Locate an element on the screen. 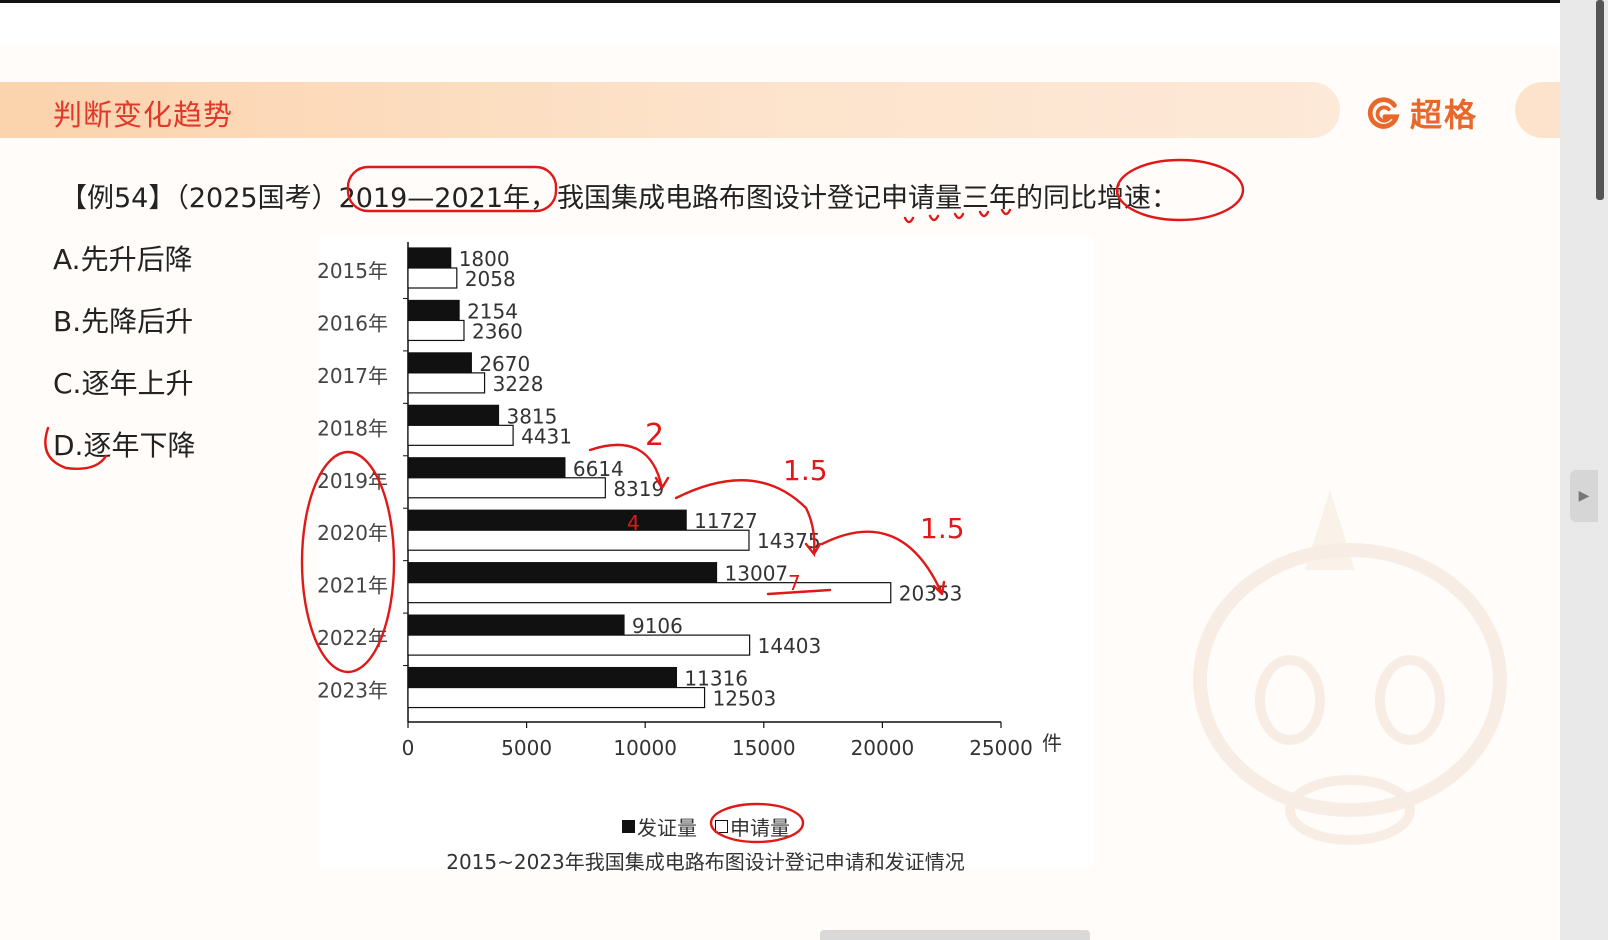 Image resolution: width=1608 pixels, height=940 pixels. option-b: B.先降后升 is located at coordinates (123, 320).